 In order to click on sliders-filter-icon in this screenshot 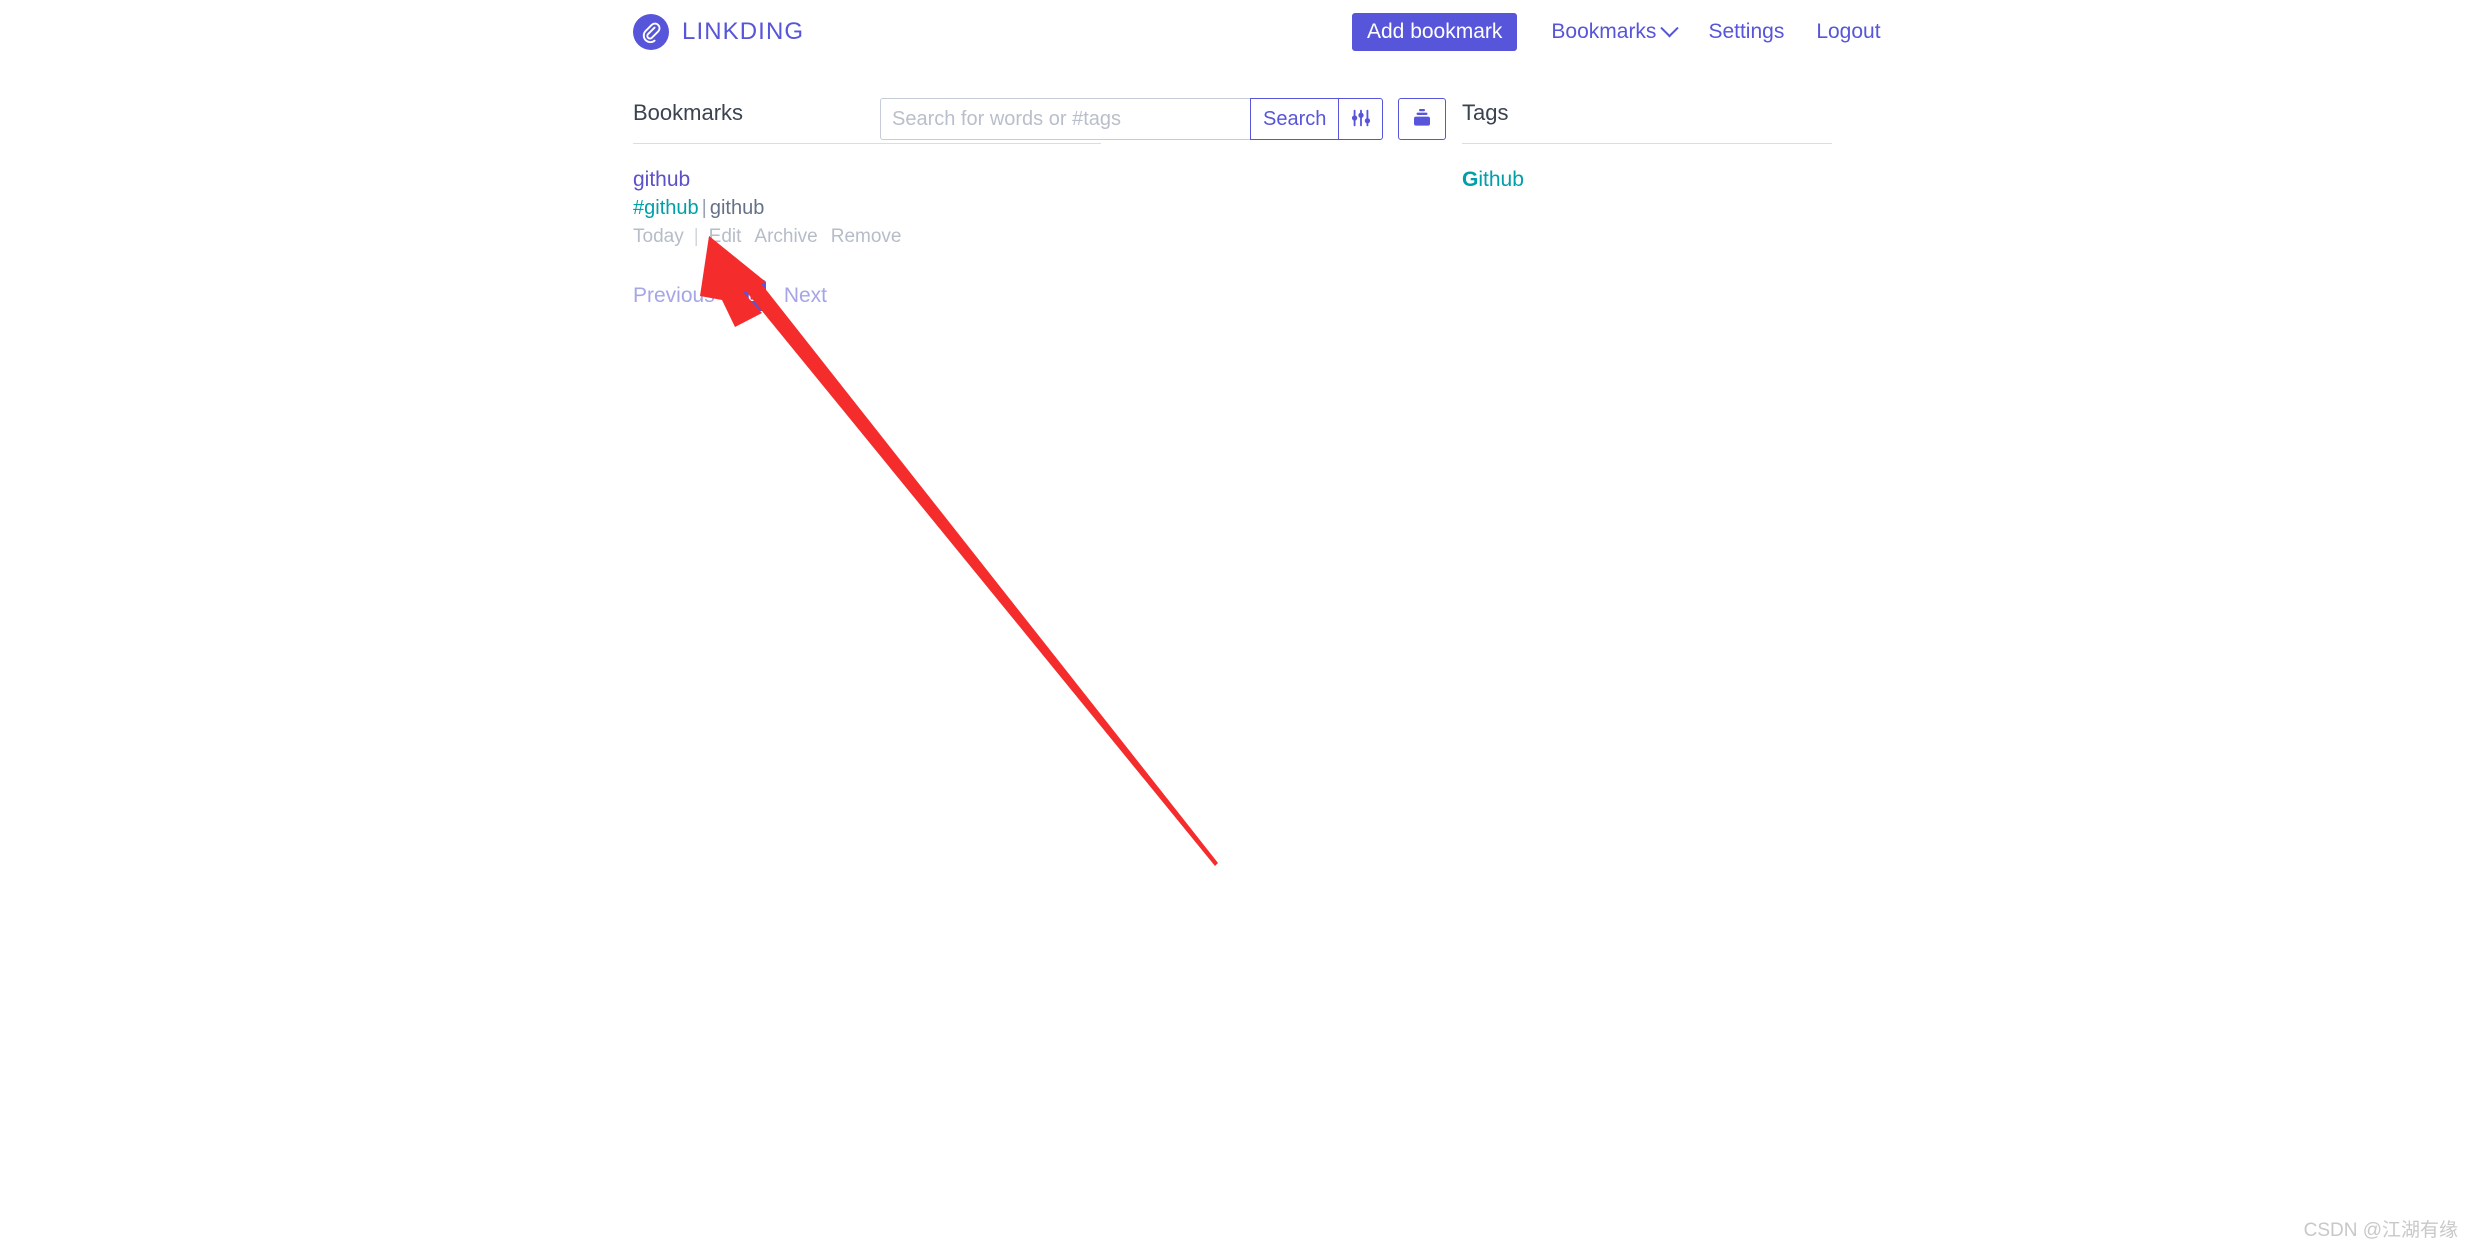, I will do `click(1361, 119)`.